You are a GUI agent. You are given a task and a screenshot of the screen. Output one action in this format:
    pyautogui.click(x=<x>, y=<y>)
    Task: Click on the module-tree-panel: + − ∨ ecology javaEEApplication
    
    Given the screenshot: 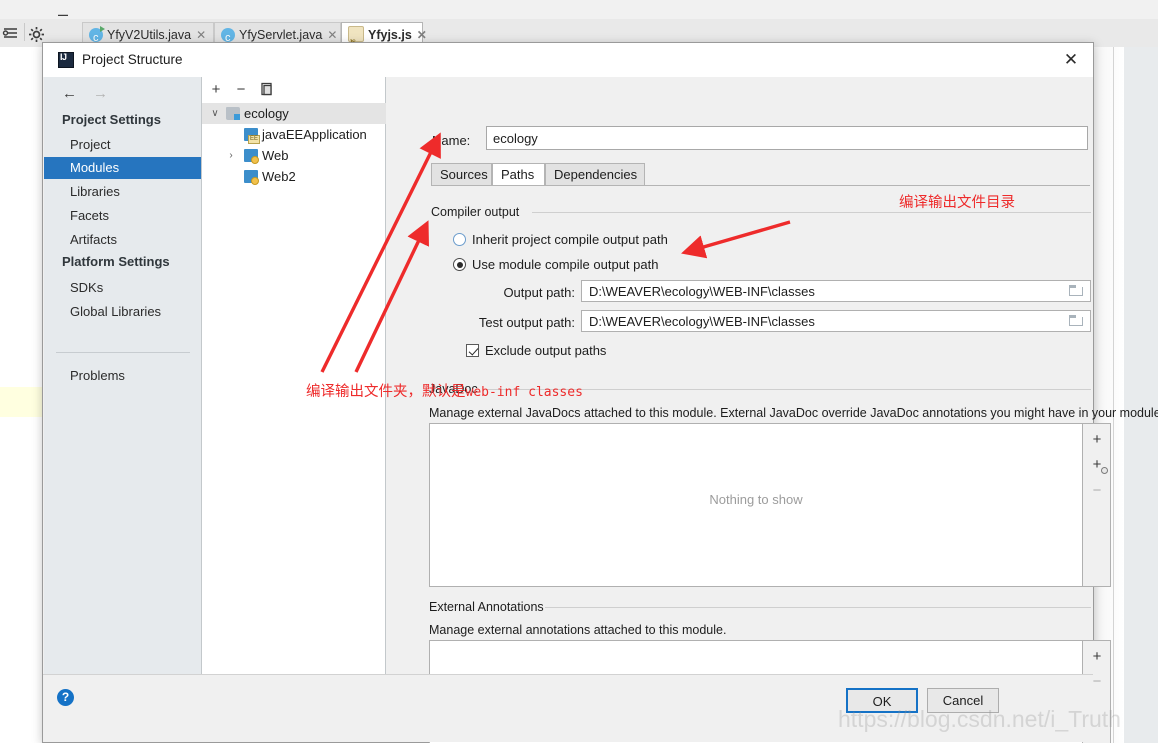 What is the action you would take?
    pyautogui.click(x=294, y=393)
    